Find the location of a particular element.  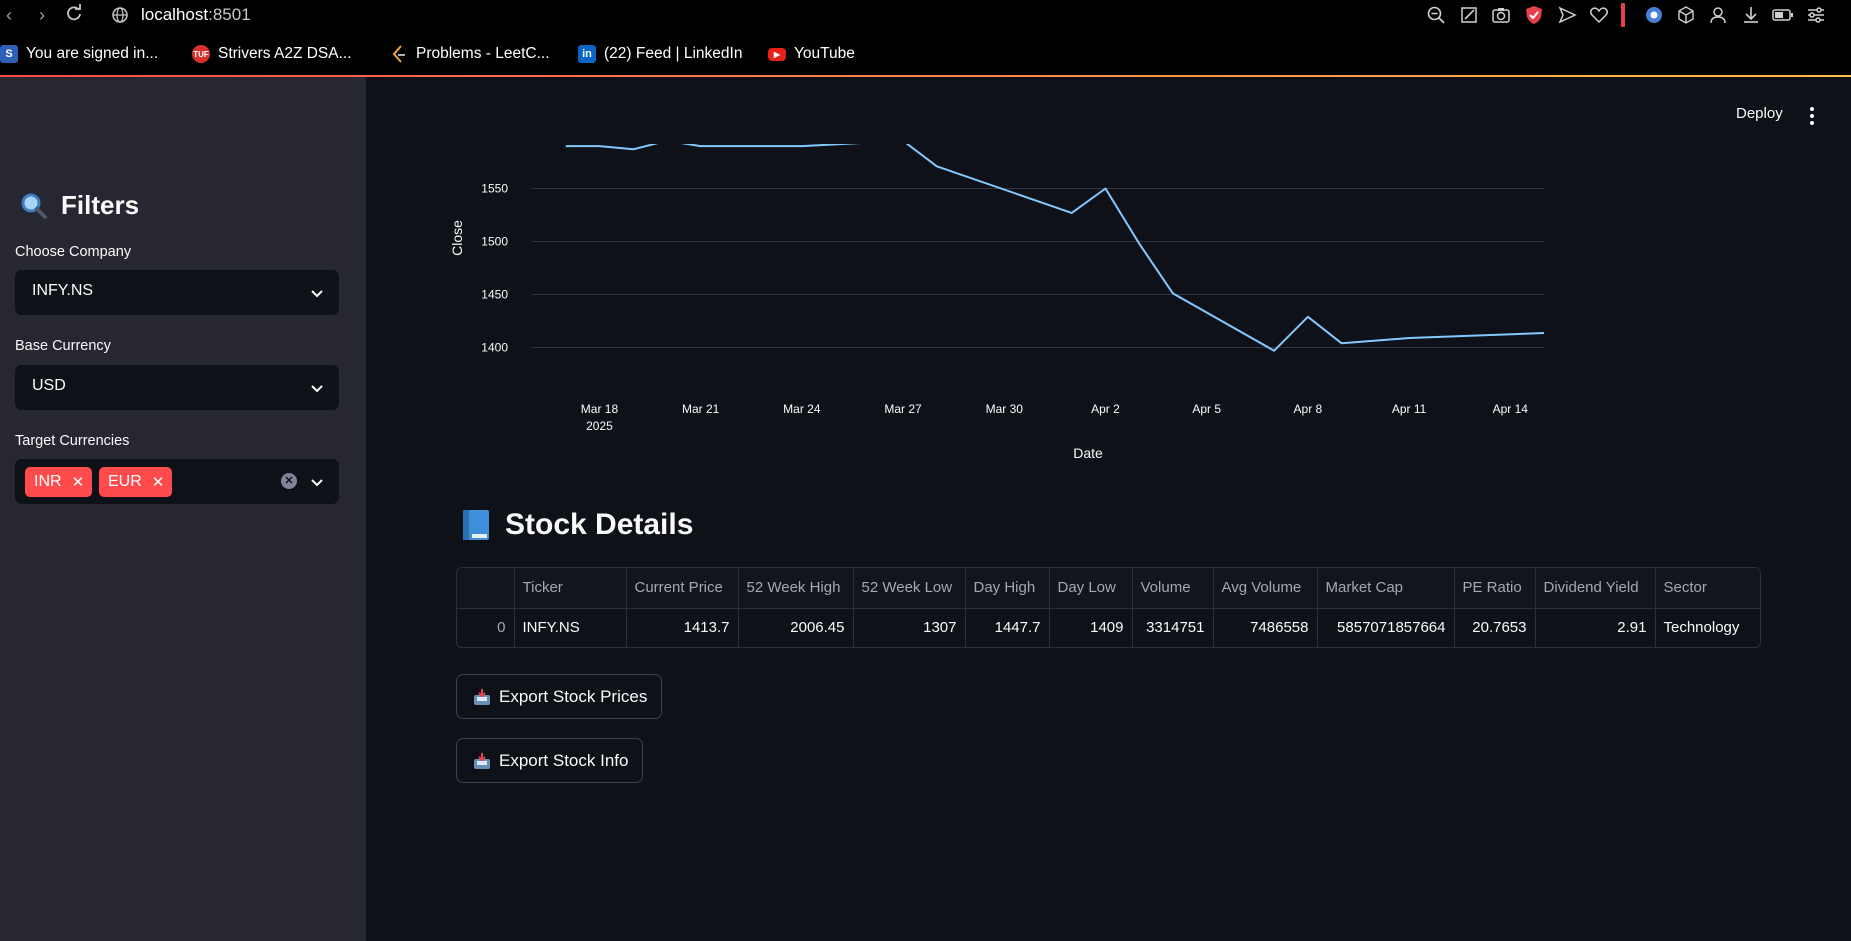

table-cell: INFY.NS is located at coordinates (570, 627).